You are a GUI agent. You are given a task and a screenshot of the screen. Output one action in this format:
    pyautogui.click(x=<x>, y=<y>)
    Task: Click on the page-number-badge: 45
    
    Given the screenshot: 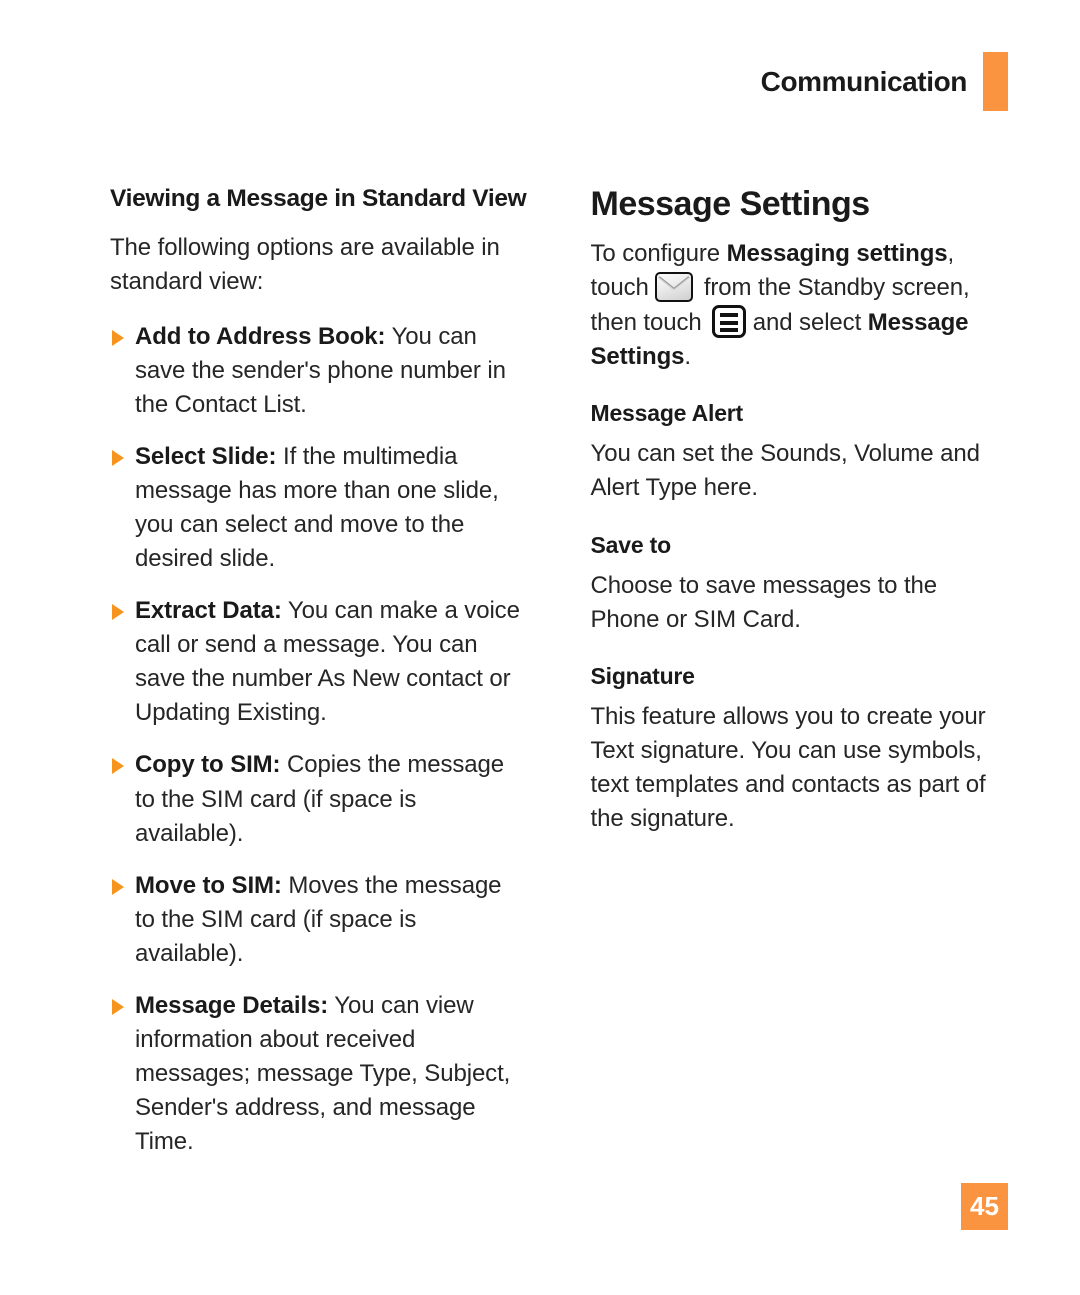 What is the action you would take?
    pyautogui.click(x=984, y=1206)
    